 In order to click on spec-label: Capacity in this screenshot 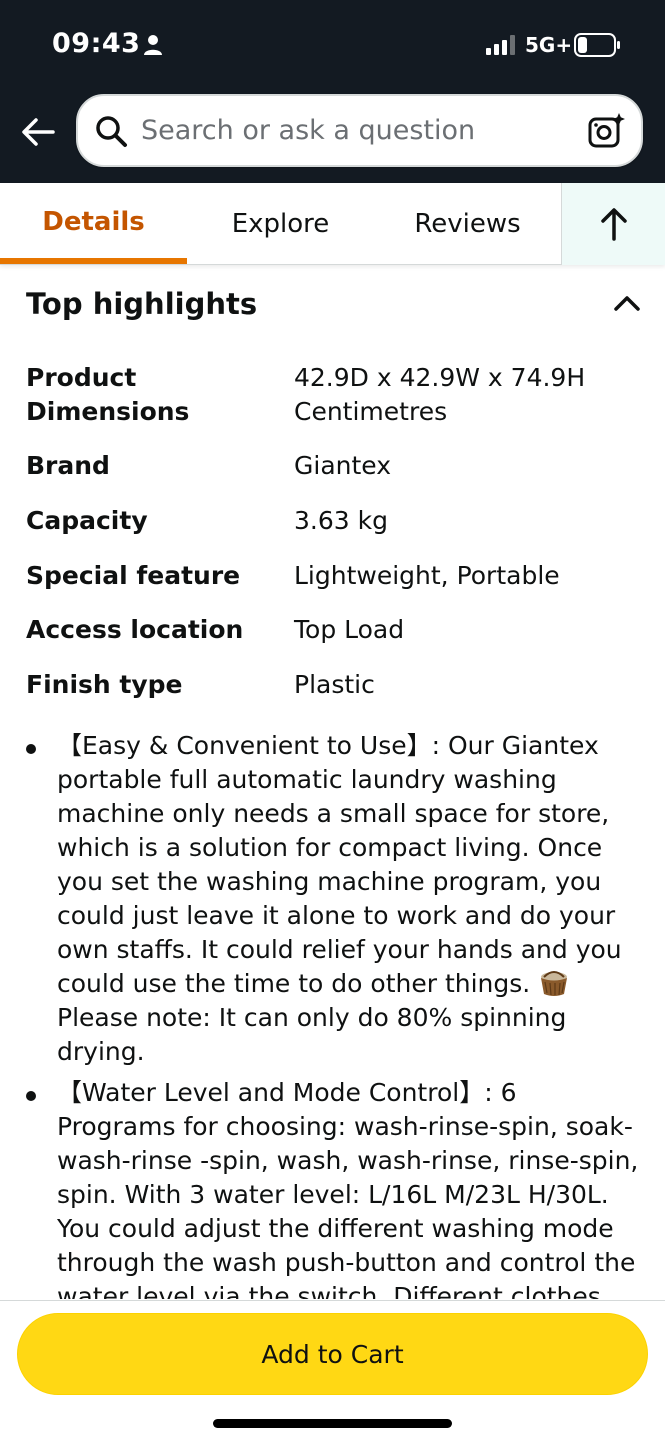, I will do `click(87, 520)`.